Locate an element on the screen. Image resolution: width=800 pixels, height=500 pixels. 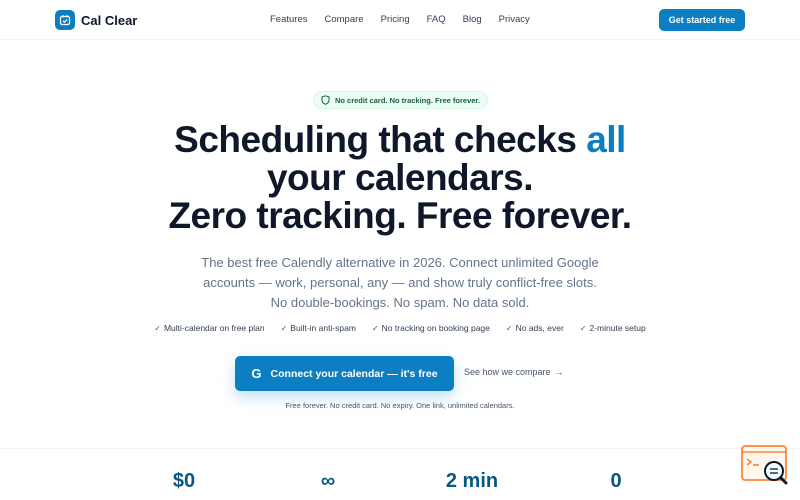
feature-item: ✓ Built-in anti-spam is located at coordinates (318, 328).